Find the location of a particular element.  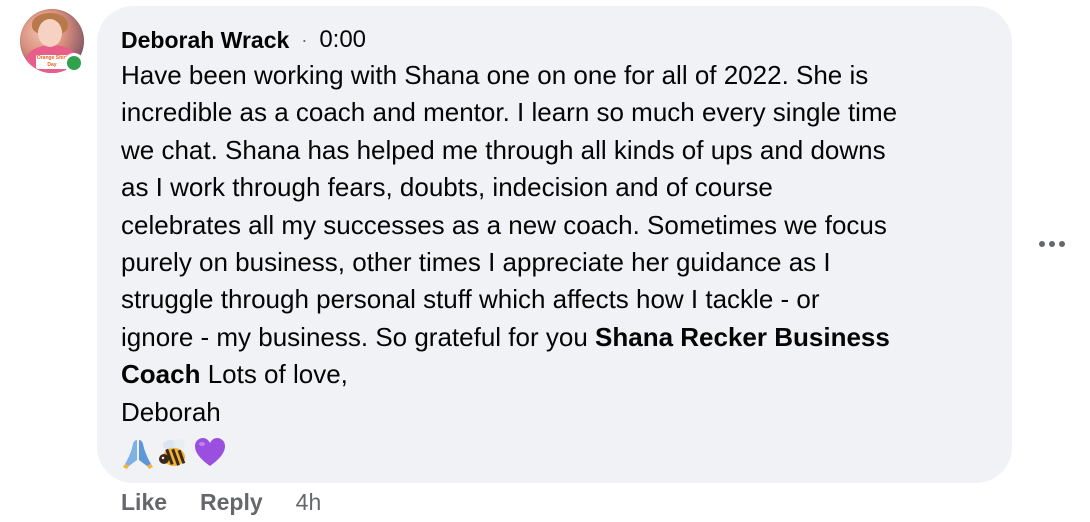

comment-time: 0:00 is located at coordinates (343, 39).